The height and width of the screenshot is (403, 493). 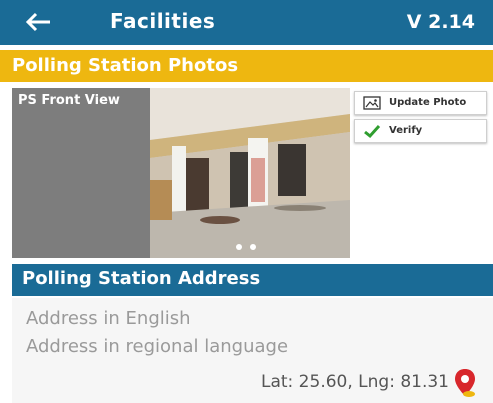 I want to click on address-english-field: Address in English, so click(x=108, y=318).